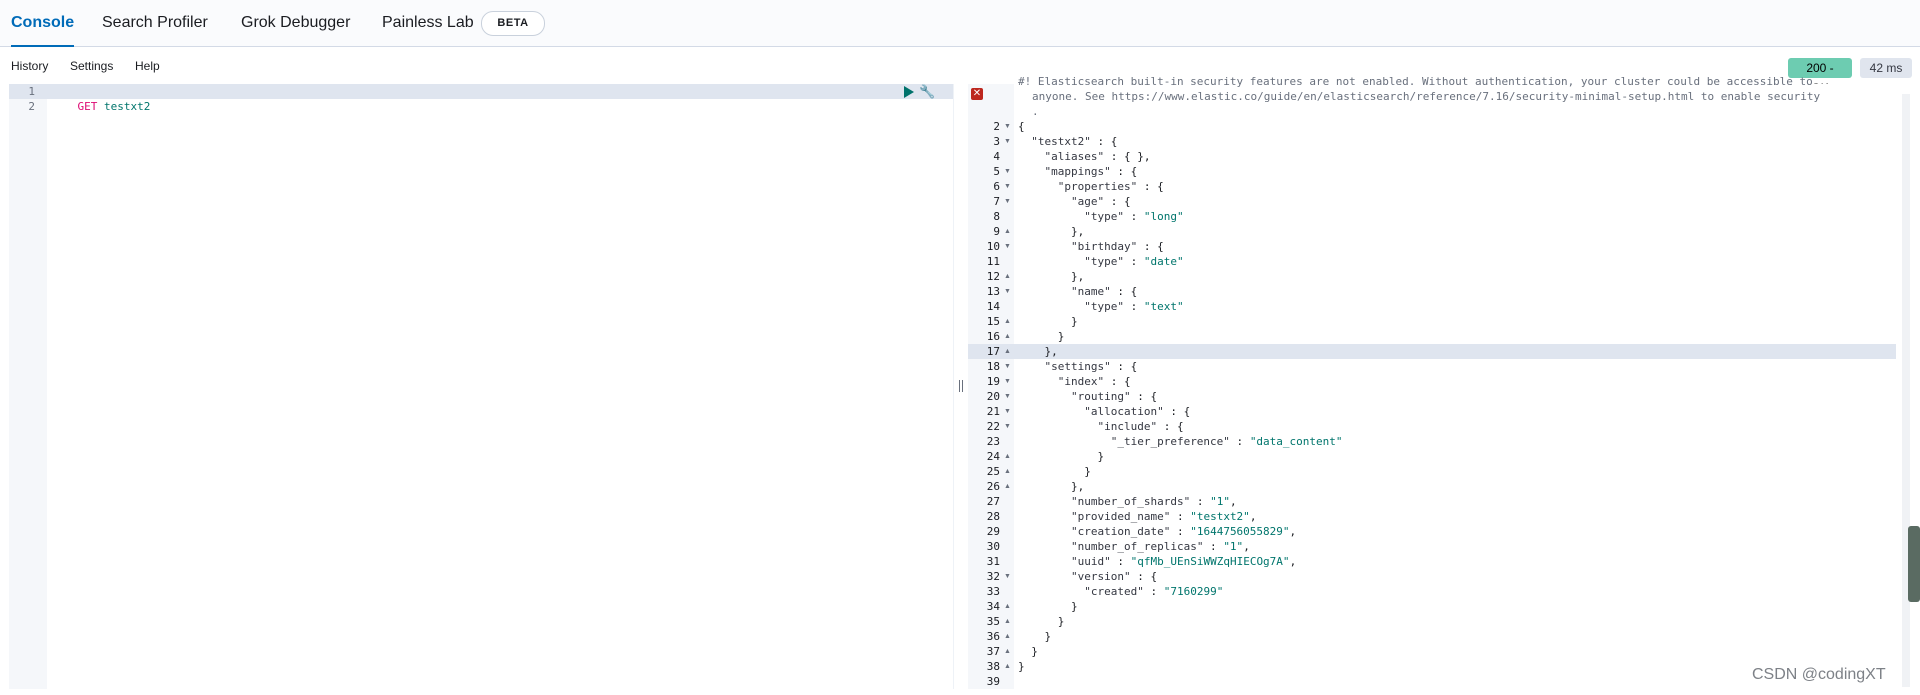  Describe the element at coordinates (1153, 501) in the screenshot. I see `response-line: "number_of_shards" : "1",` at that location.